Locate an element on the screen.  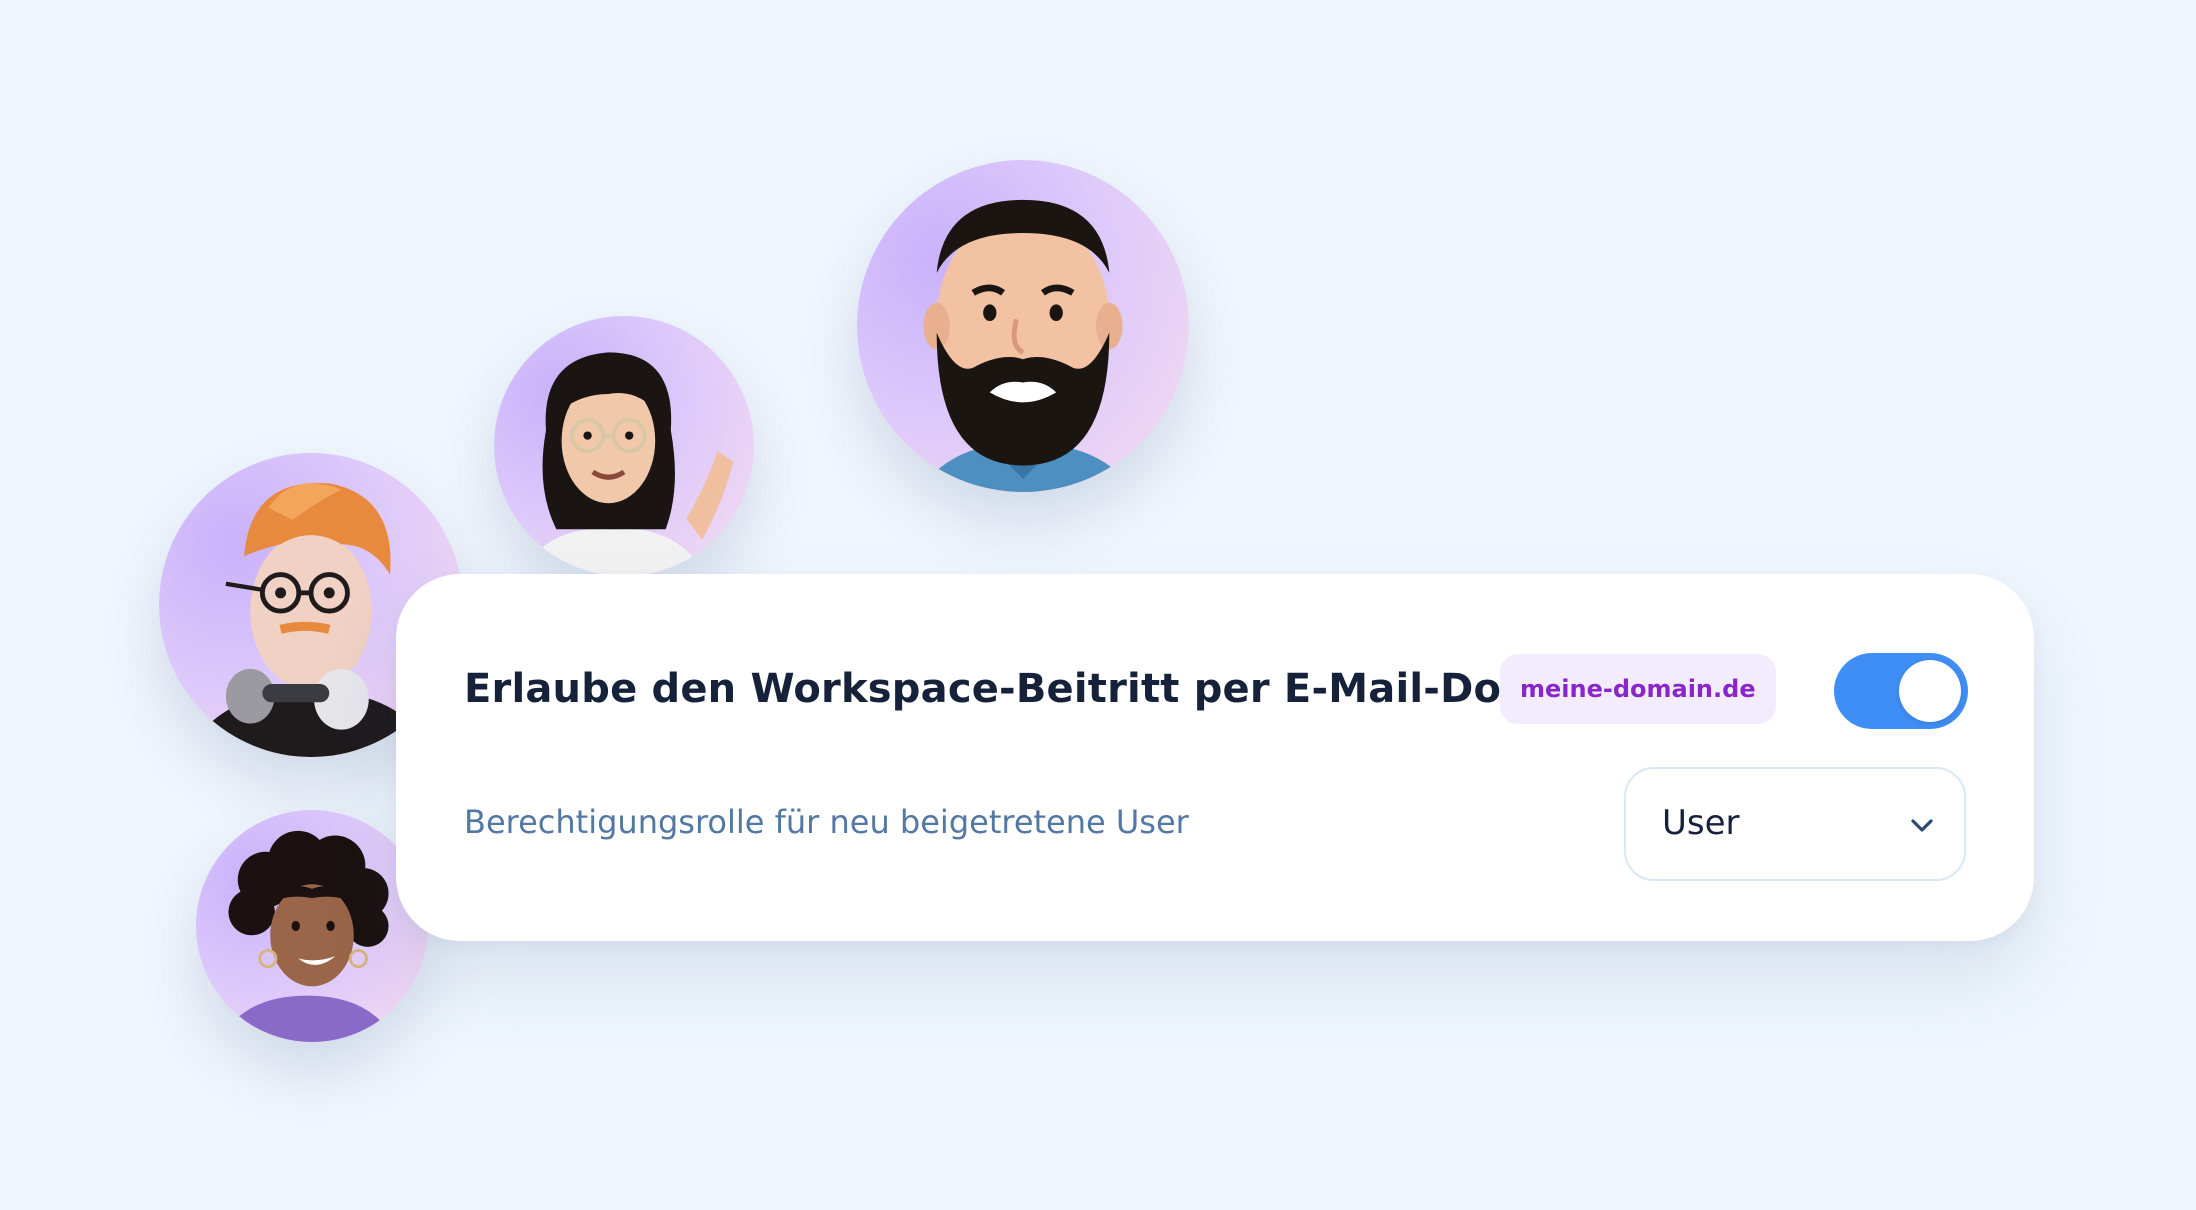
avatar-woman-glasses is located at coordinates (624, 446).